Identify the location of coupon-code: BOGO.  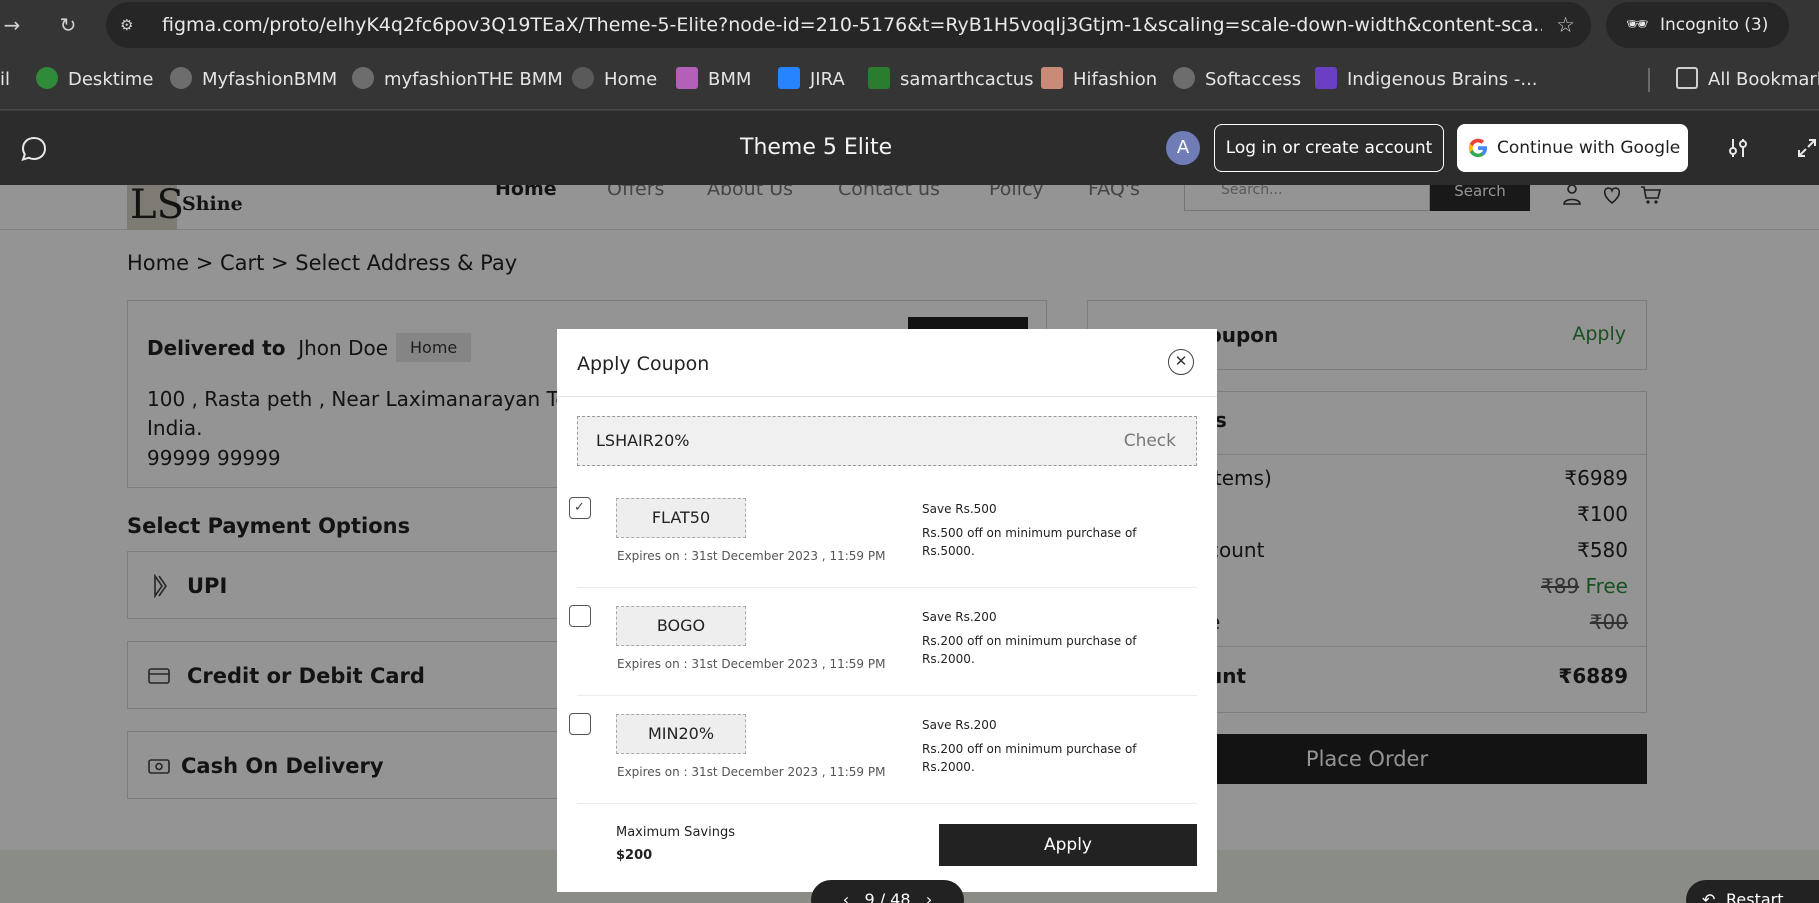
(681, 626).